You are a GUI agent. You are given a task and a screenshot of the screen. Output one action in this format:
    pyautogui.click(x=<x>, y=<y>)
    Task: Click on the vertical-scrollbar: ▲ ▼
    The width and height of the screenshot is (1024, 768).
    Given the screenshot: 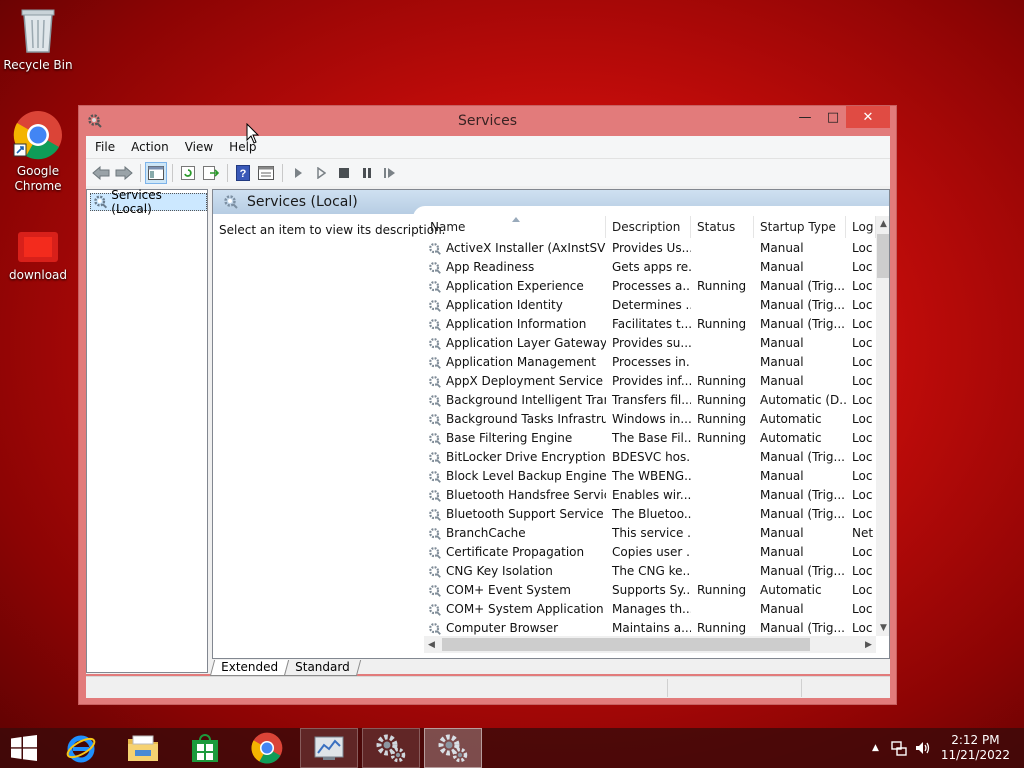 What is the action you would take?
    pyautogui.click(x=882, y=426)
    